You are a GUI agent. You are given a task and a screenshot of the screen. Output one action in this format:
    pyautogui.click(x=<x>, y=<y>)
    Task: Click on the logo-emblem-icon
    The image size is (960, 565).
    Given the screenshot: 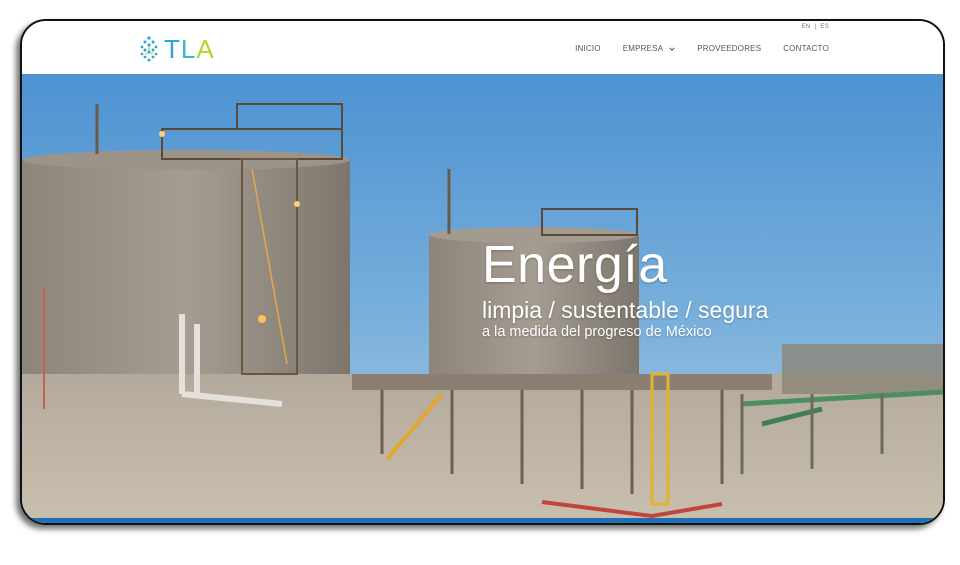 What is the action you would take?
    pyautogui.click(x=149, y=49)
    